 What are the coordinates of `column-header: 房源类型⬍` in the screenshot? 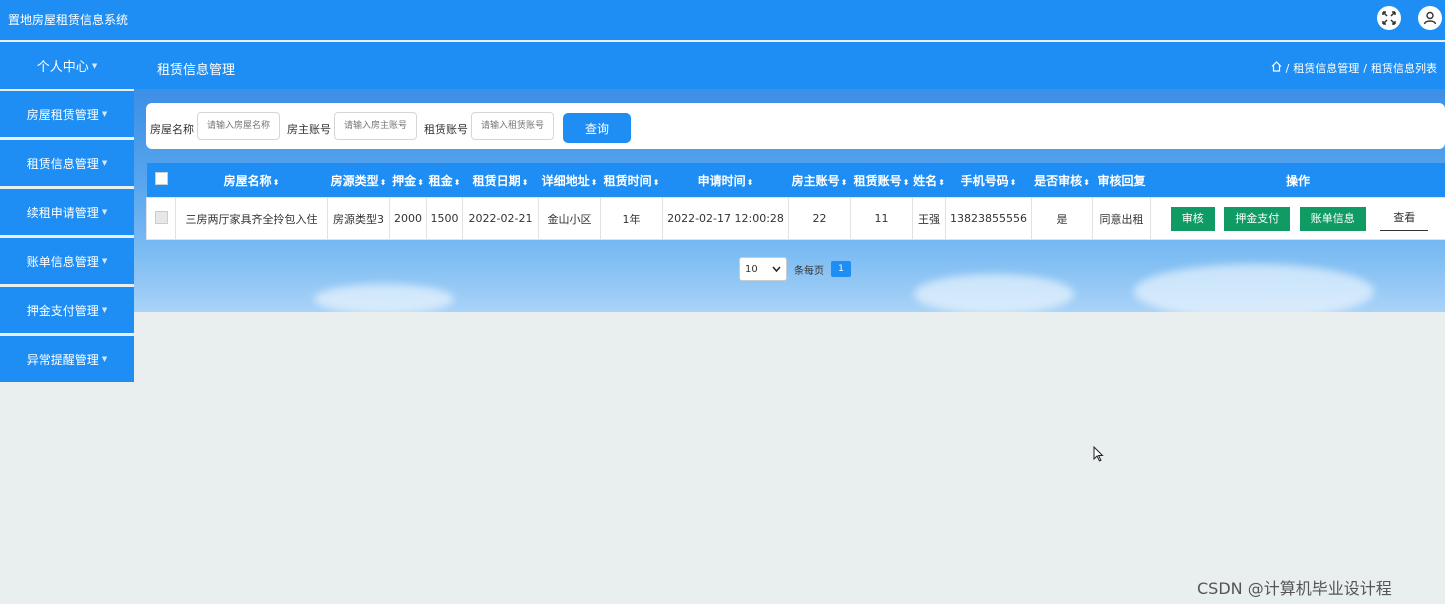 It's located at (358, 180).